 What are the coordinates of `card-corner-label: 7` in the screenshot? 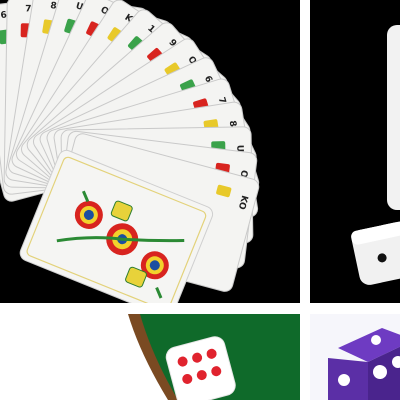 It's located at (28, 9).